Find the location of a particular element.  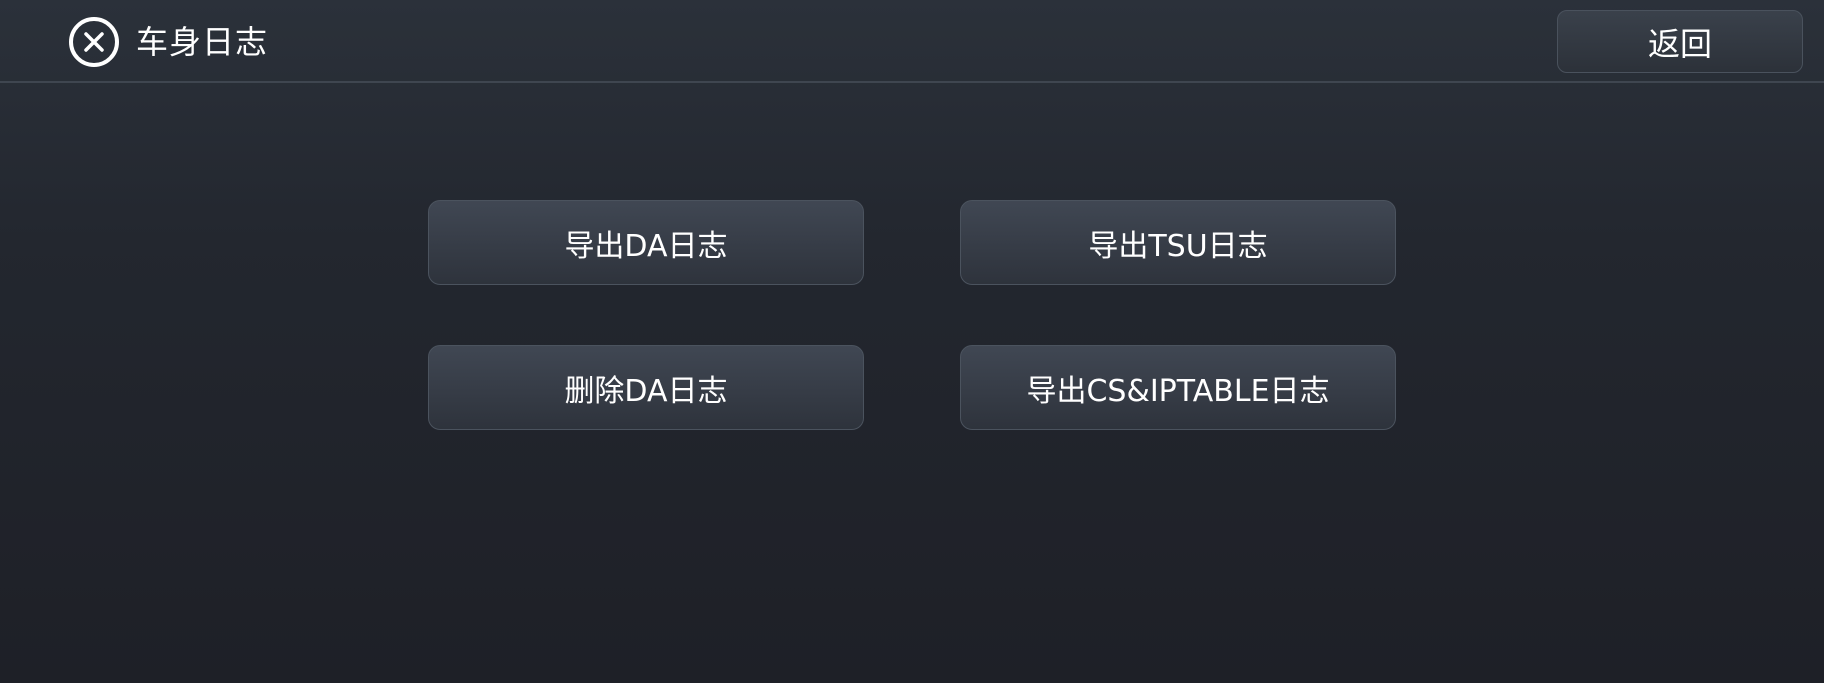

close-icon is located at coordinates (94, 42).